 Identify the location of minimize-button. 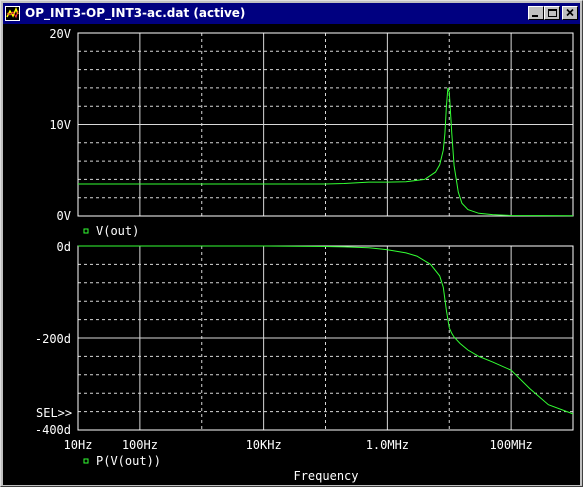
(536, 13).